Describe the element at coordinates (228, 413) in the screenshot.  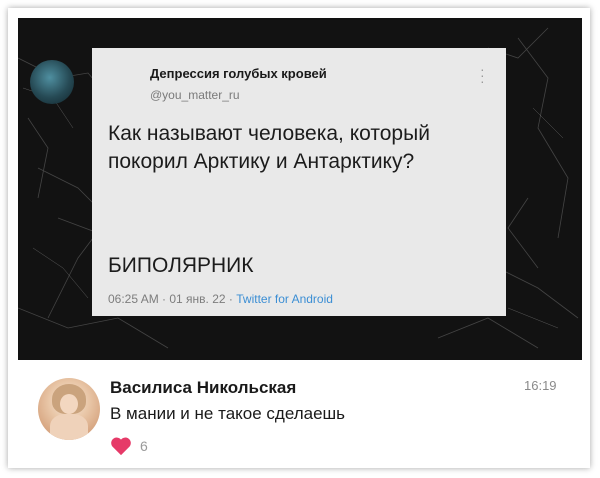
I see `comment-text: В мании и не такое сделаешь` at that location.